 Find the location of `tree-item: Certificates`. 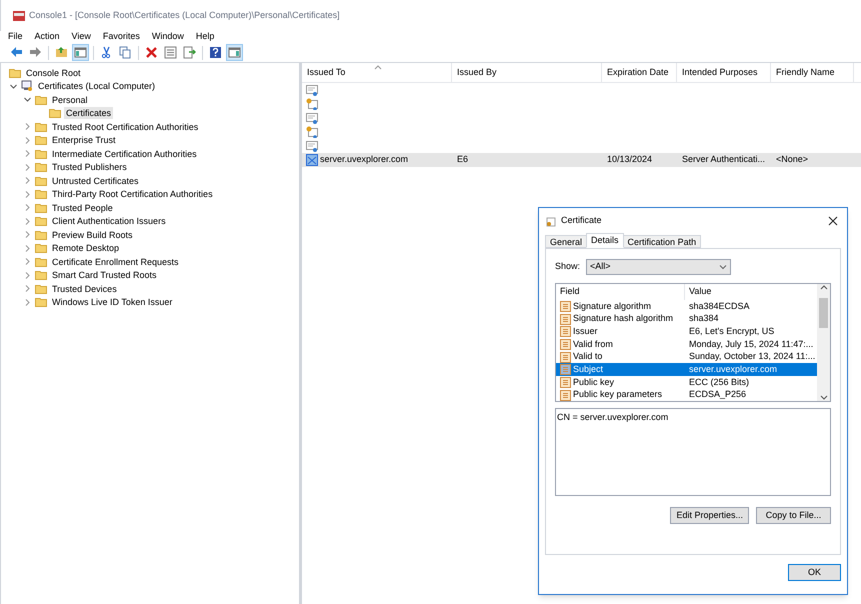

tree-item: Certificates is located at coordinates (89, 113).